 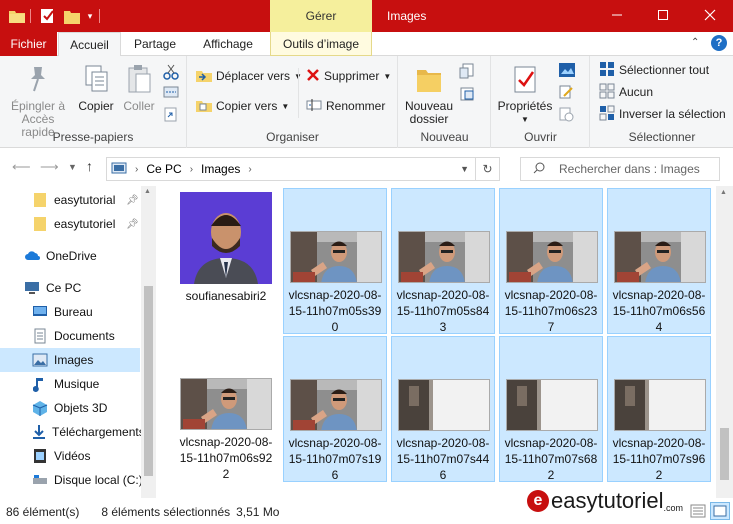 What do you see at coordinates (171, 73) in the screenshot?
I see `cut-icon` at bounding box center [171, 73].